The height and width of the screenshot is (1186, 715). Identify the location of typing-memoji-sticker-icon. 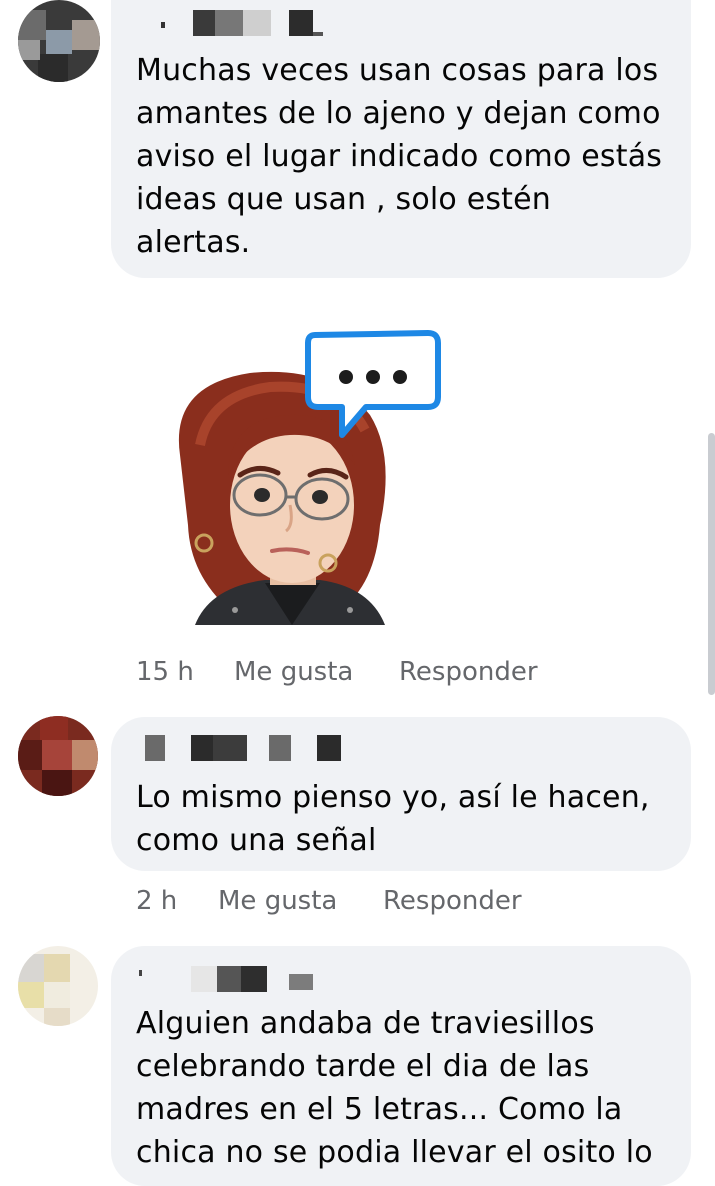
(307, 480).